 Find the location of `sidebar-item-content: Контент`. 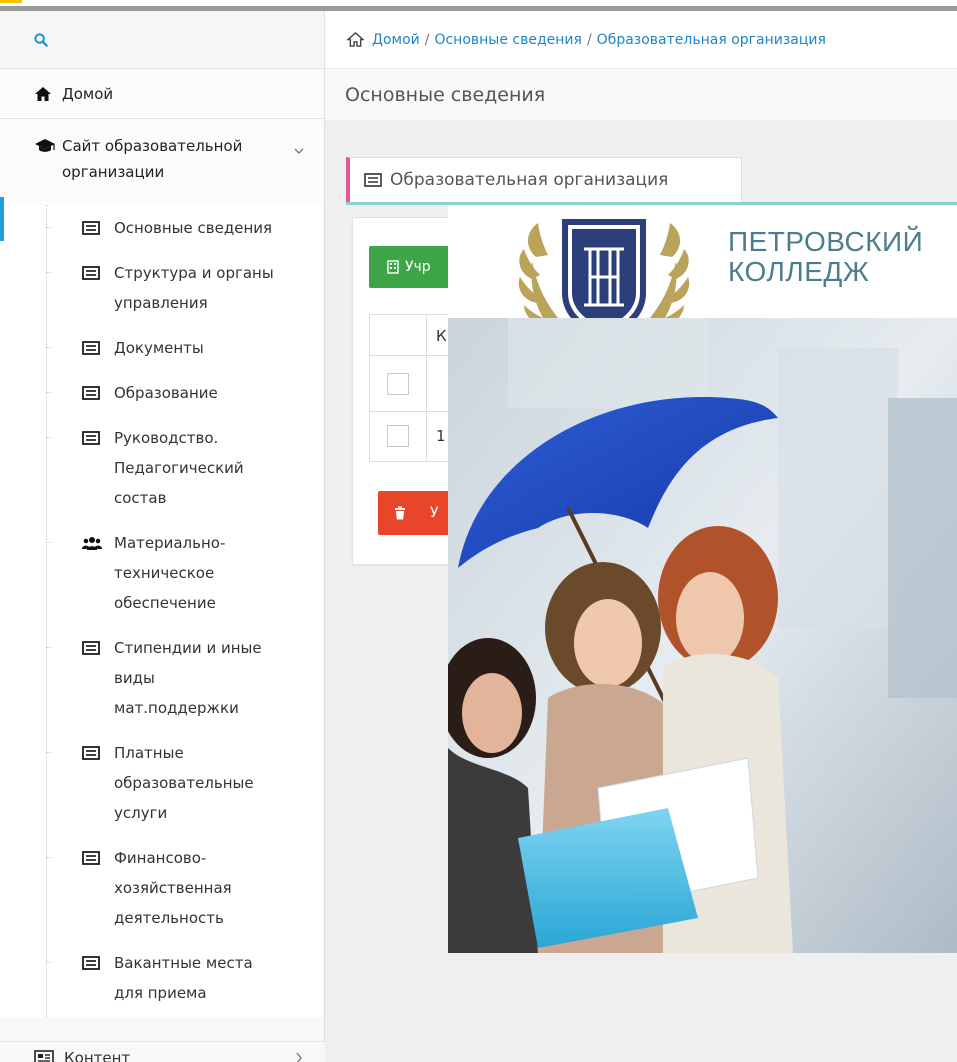

sidebar-item-content: Контент is located at coordinates (162, 1051).